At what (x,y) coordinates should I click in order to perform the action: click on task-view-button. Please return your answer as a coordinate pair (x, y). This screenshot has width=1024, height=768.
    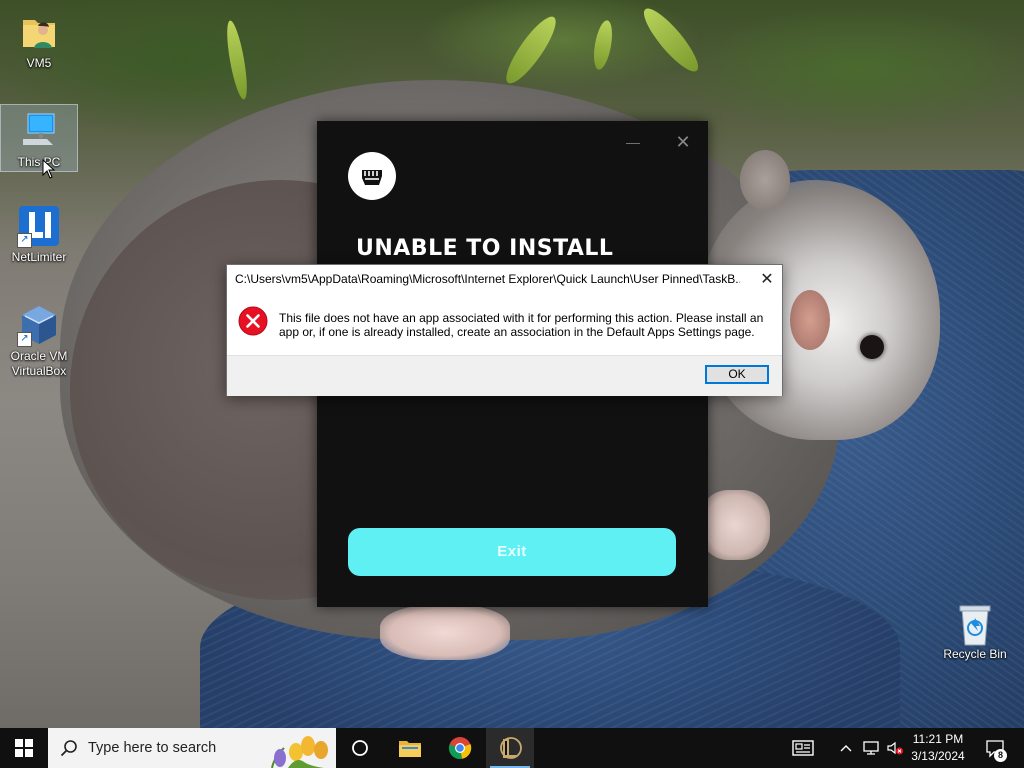
    Looking at the image, I should click on (360, 748).